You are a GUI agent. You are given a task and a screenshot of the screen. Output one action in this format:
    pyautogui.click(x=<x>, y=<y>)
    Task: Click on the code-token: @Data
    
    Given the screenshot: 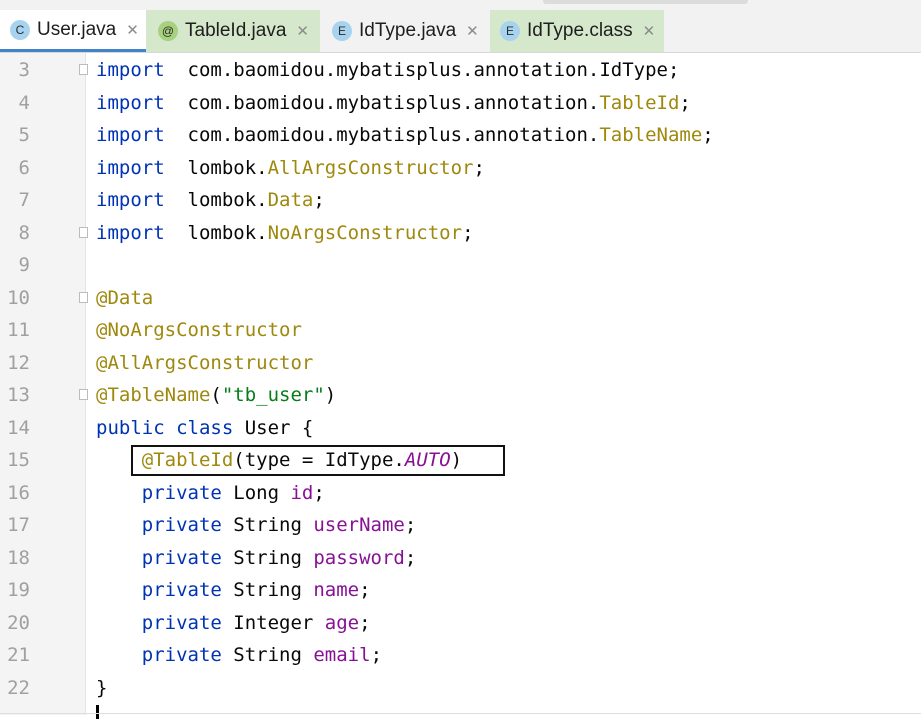 What is the action you would take?
    pyautogui.click(x=125, y=297)
    